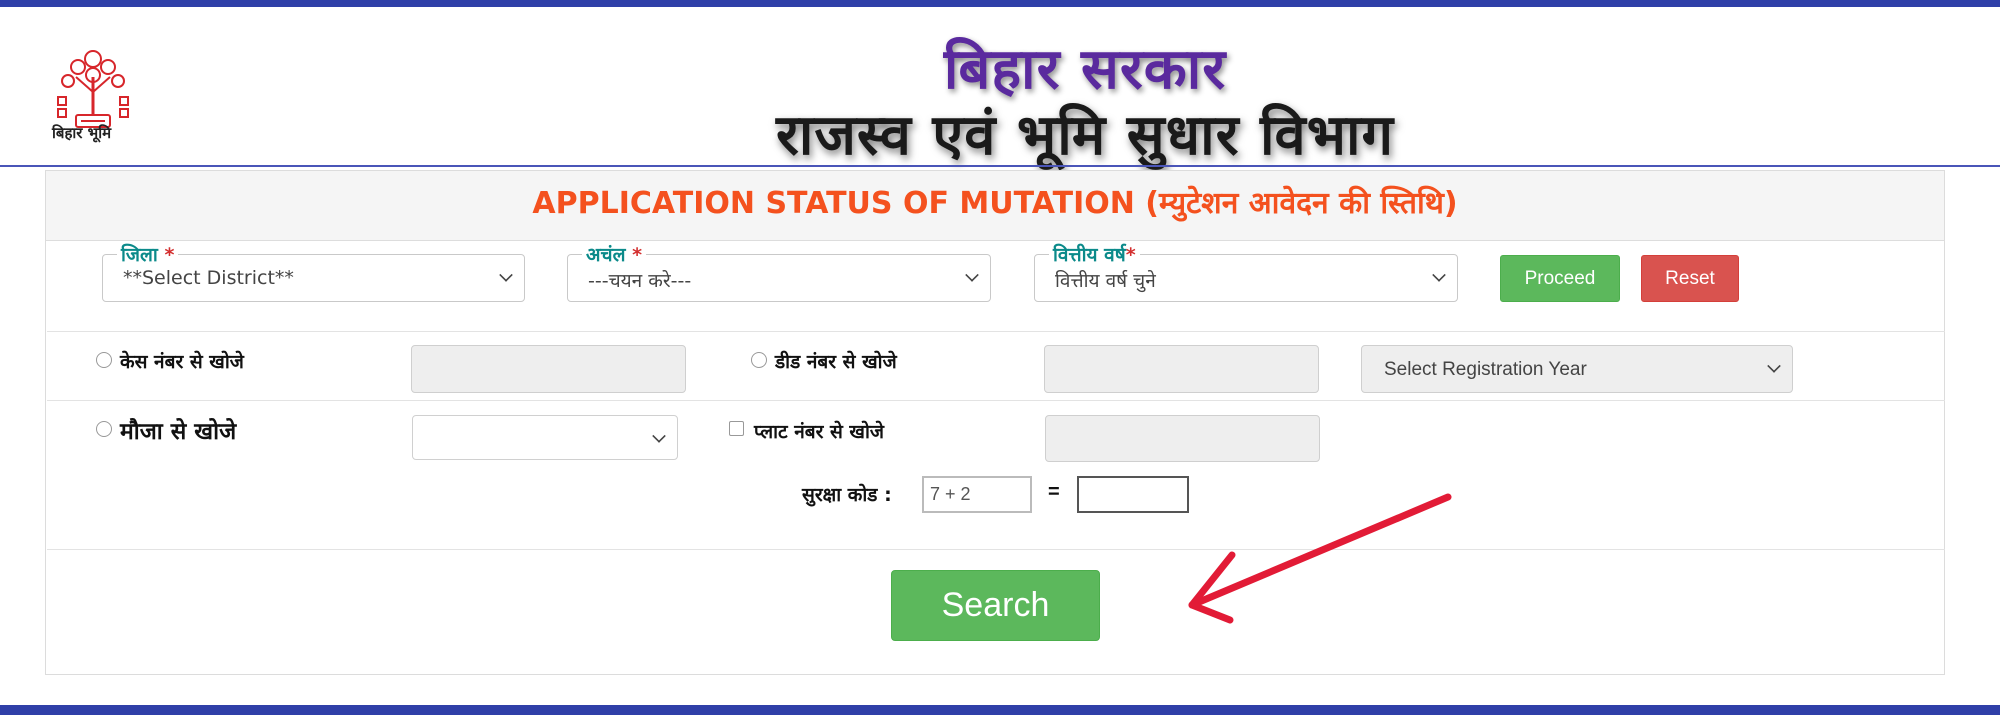 This screenshot has height=715, width=2000. What do you see at coordinates (779, 271) in the screenshot?
I see `anchal-select: अचंल * ---चयन करे---` at bounding box center [779, 271].